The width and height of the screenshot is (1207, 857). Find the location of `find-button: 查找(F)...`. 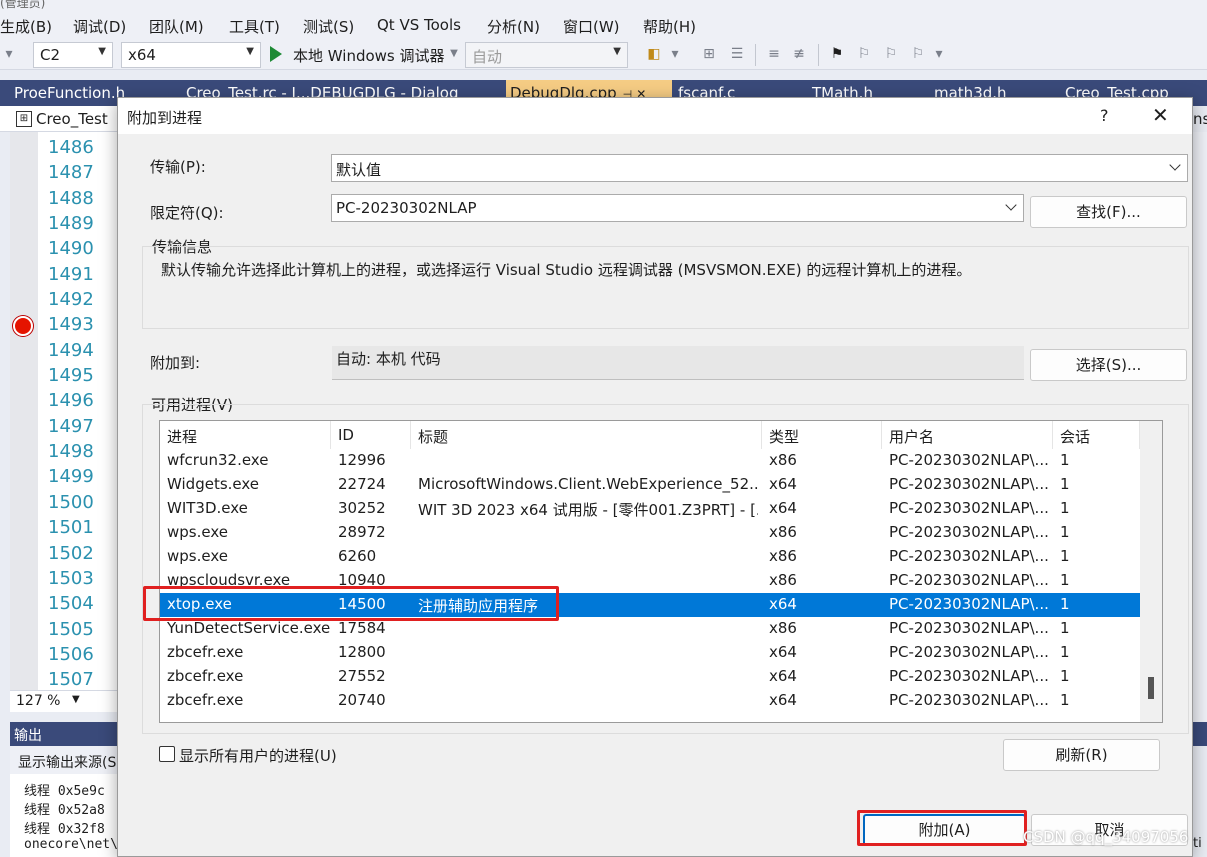

find-button: 查找(F)... is located at coordinates (1108, 212).